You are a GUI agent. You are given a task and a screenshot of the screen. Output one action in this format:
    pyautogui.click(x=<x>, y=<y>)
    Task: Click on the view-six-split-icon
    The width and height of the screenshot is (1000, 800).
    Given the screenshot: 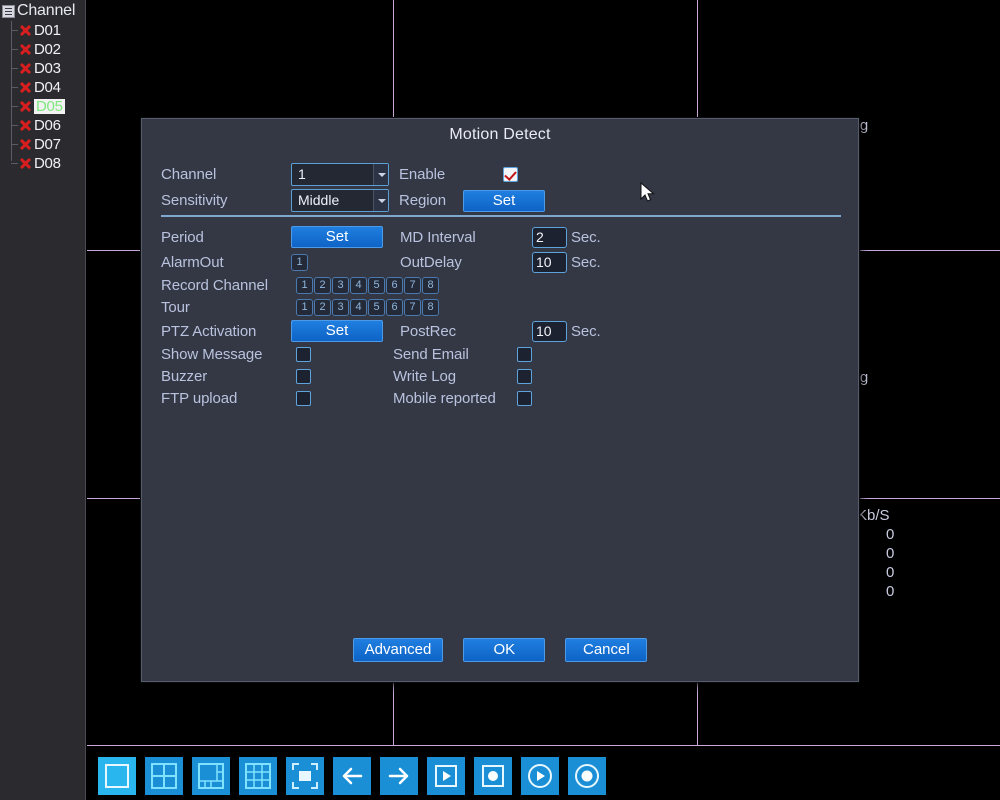 What is the action you would take?
    pyautogui.click(x=211, y=776)
    